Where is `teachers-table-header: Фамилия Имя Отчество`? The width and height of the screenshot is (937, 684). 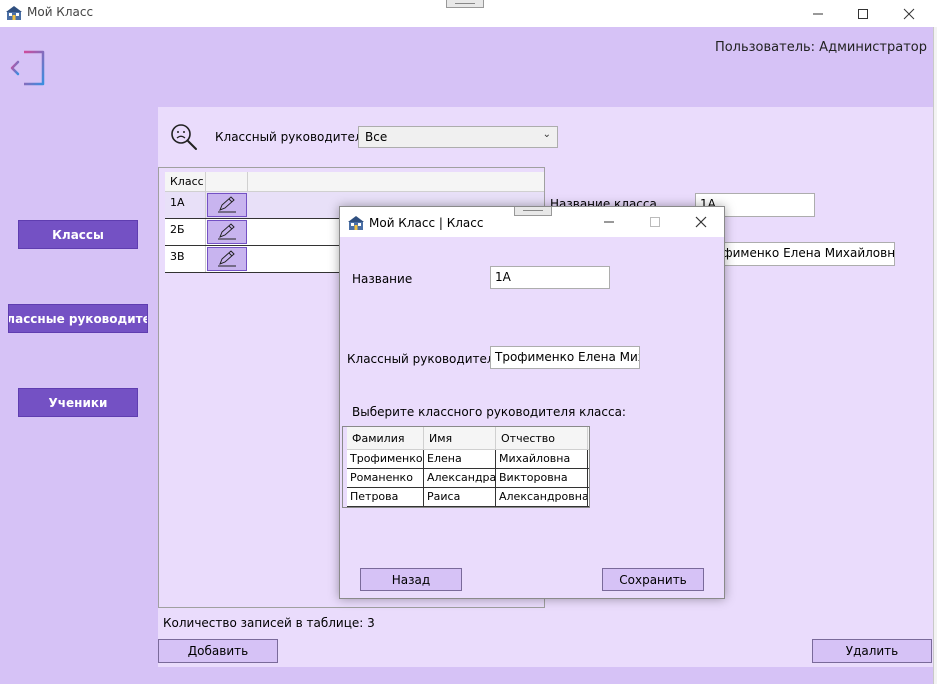
teachers-table-header: Фамилия Имя Отчество is located at coordinates (468, 438).